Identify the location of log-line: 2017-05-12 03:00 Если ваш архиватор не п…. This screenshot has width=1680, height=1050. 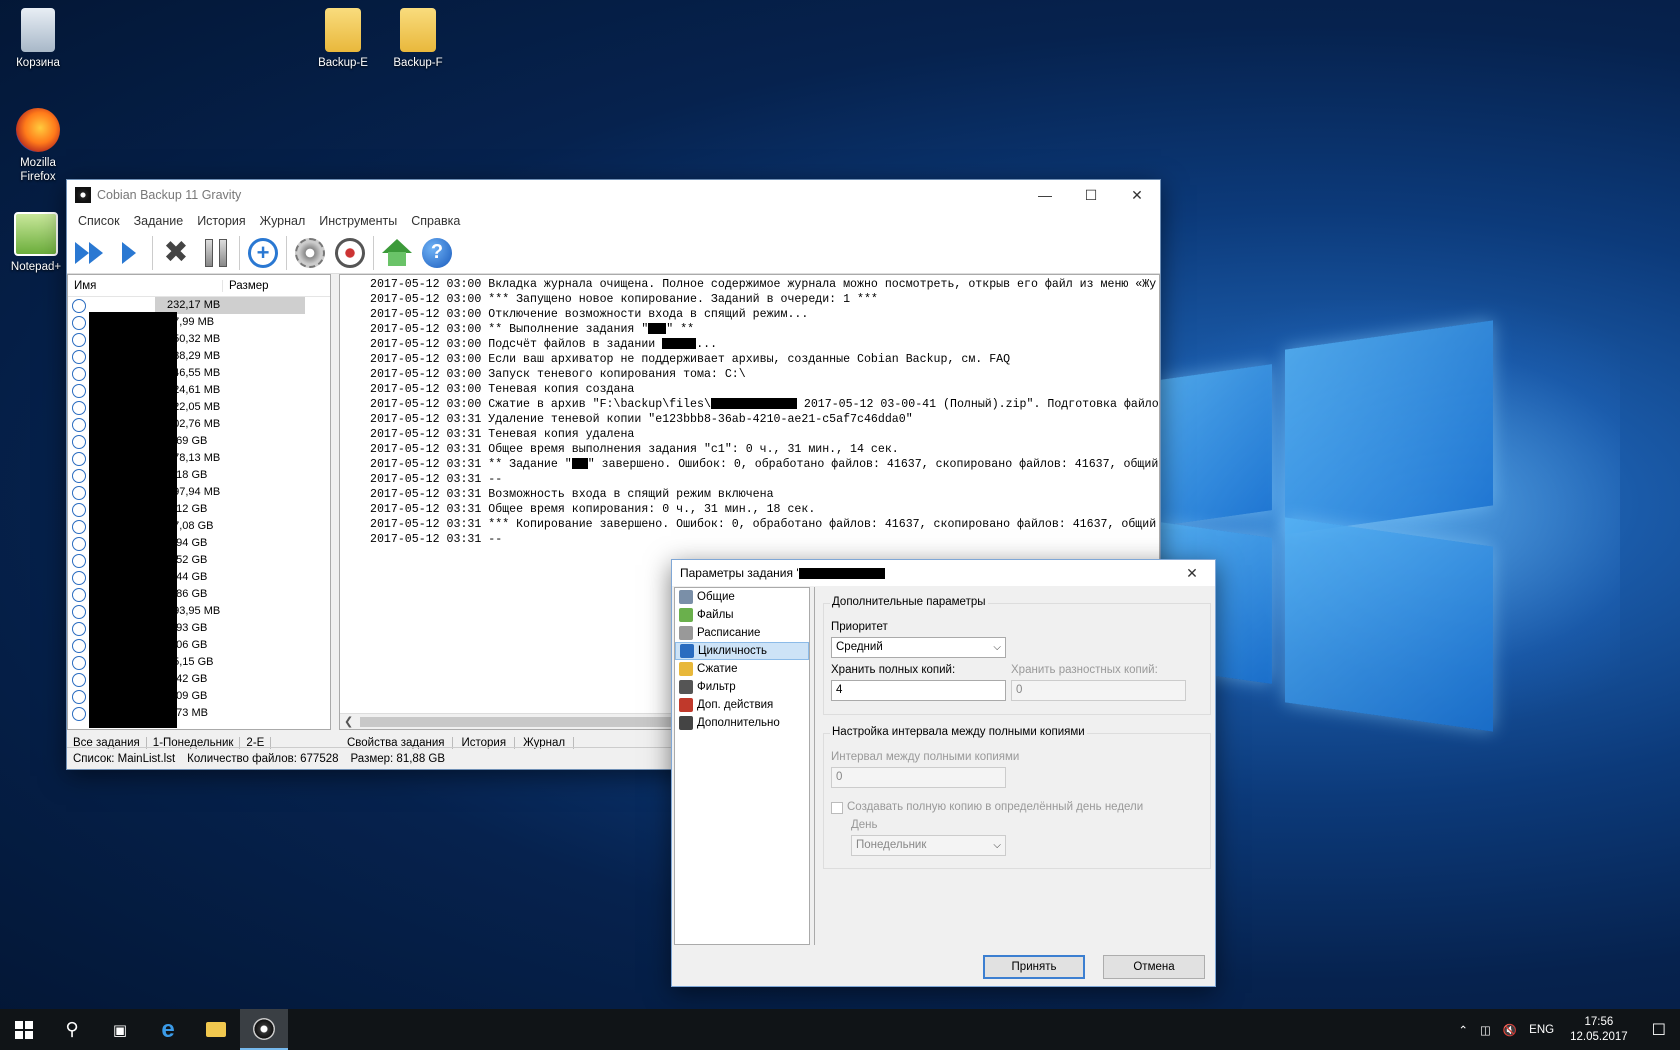
(690, 359).